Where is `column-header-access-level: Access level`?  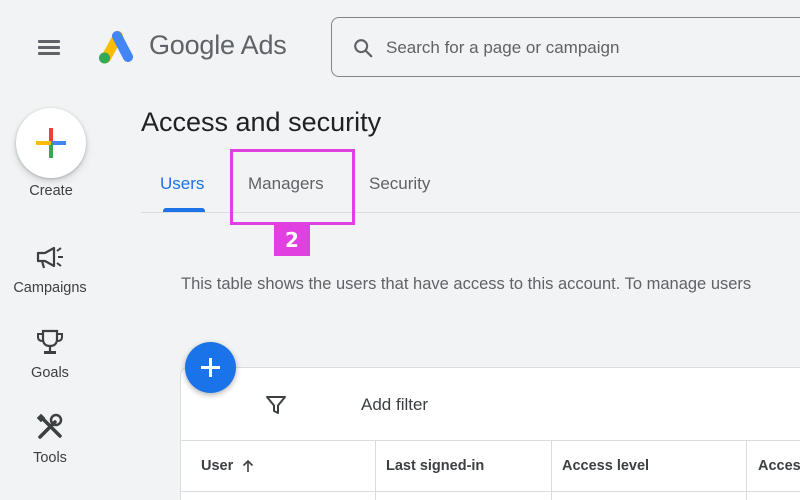
column-header-access-level: Access level is located at coordinates (605, 466).